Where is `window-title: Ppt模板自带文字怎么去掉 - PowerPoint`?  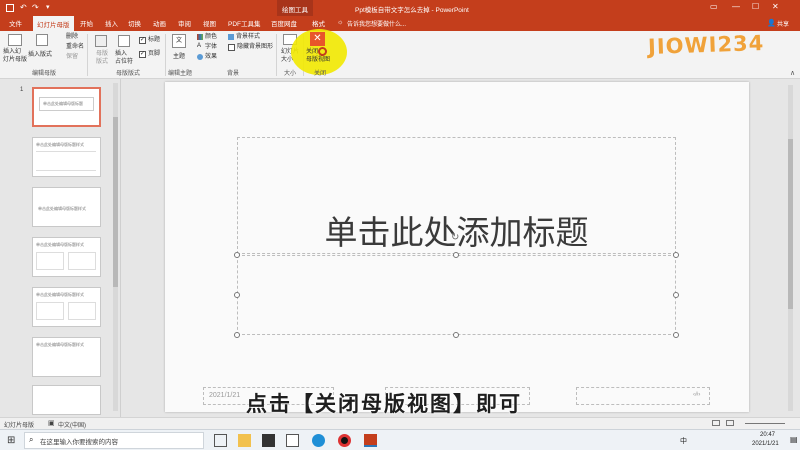 window-title: Ppt模板自带文字怎么去掉 - PowerPoint is located at coordinates (412, 10).